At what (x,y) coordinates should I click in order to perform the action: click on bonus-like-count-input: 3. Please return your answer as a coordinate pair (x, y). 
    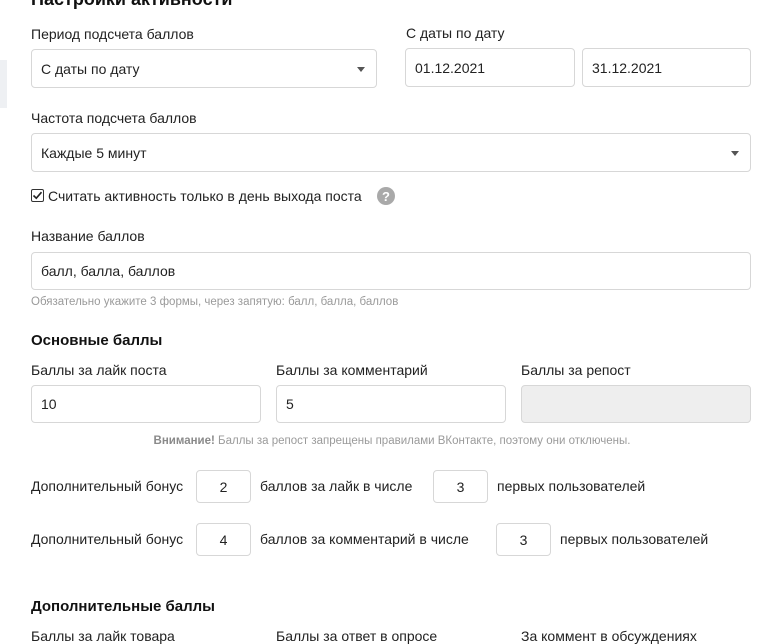
    Looking at the image, I should click on (460, 486).